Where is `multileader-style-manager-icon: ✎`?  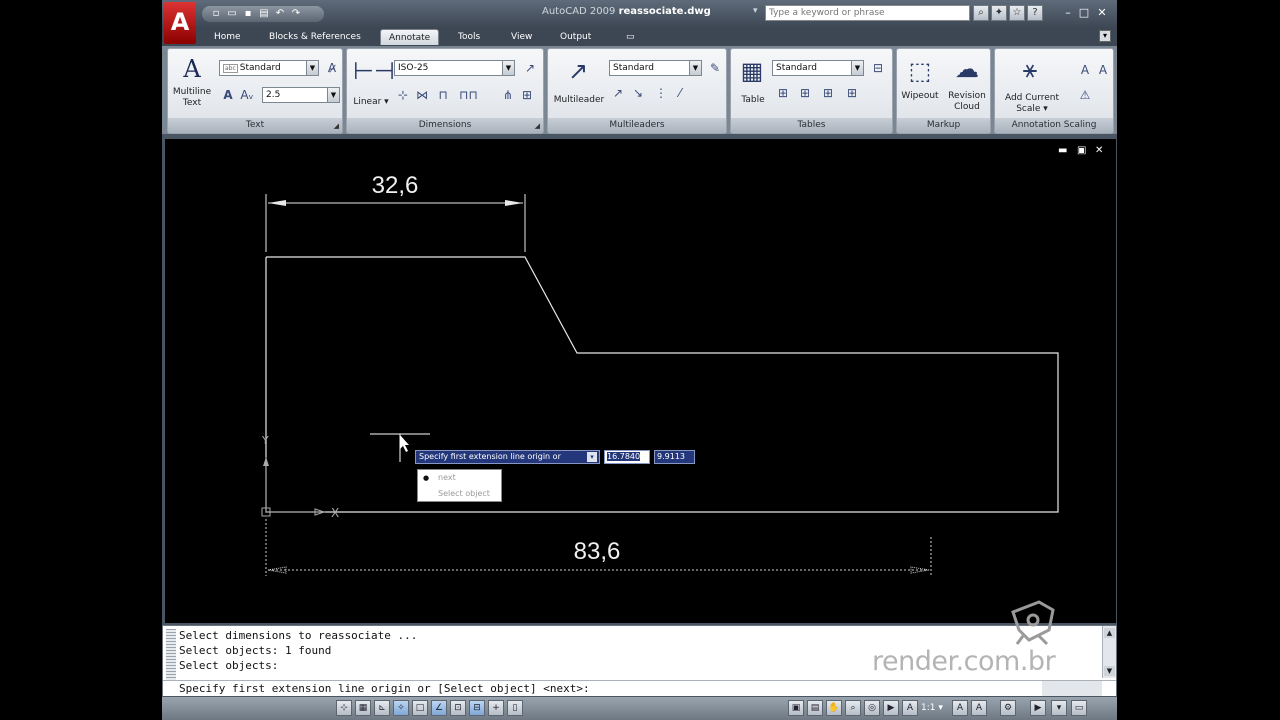 multileader-style-manager-icon: ✎ is located at coordinates (715, 68).